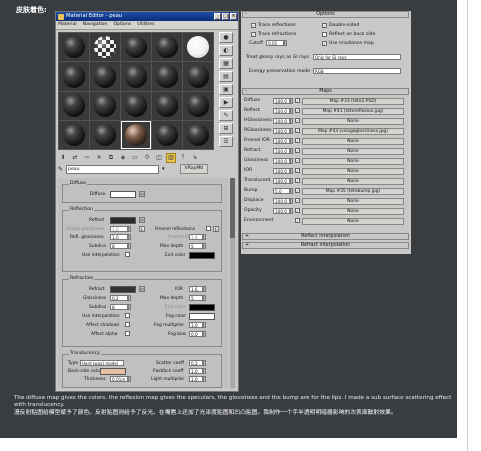  I want to click on material-navigator-icon: ☰, so click(226, 141).